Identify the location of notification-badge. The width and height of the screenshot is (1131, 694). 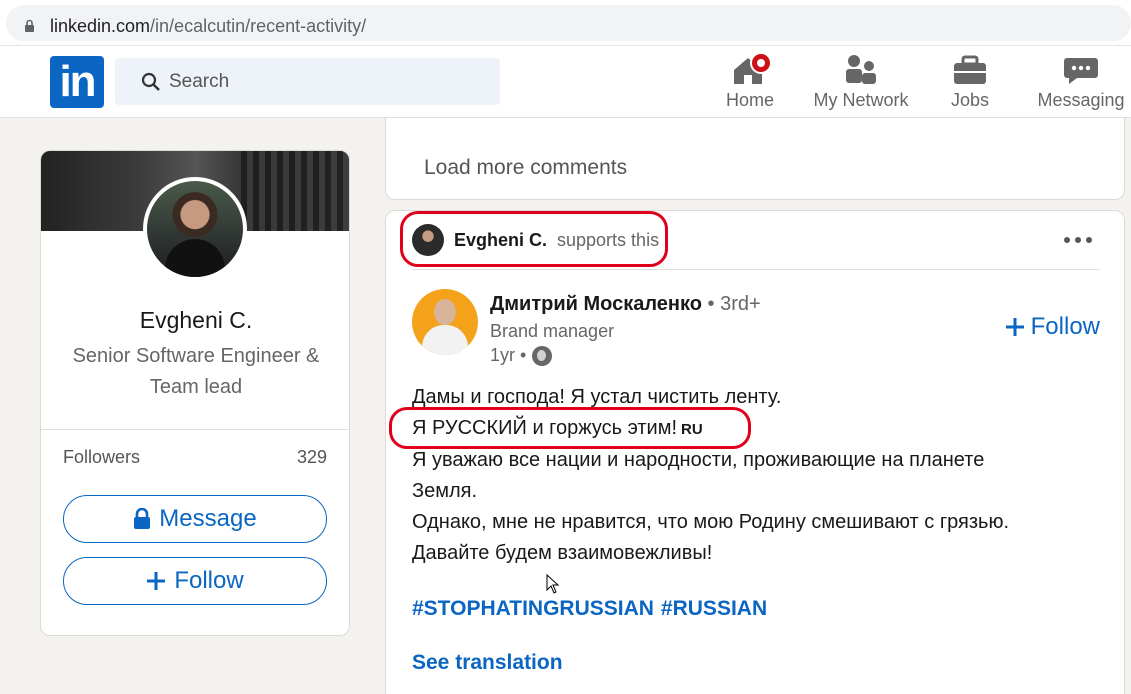
(761, 63).